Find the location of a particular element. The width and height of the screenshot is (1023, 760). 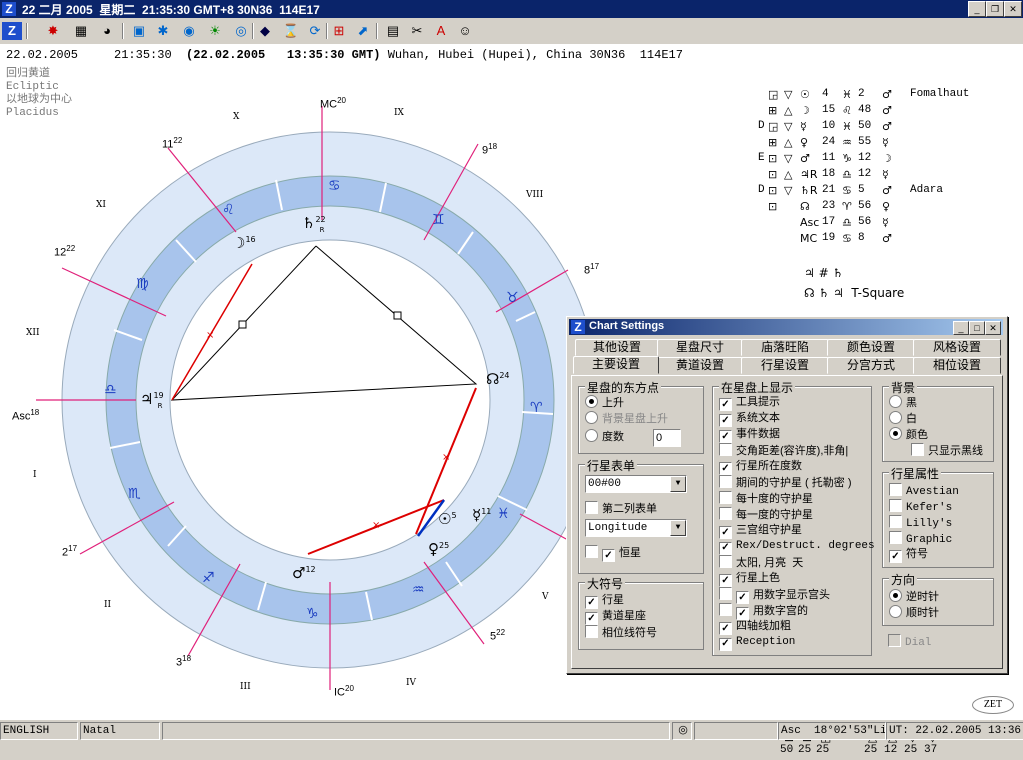

radio-bg-ascendant: 背景星盘上升 is located at coordinates (626, 418).